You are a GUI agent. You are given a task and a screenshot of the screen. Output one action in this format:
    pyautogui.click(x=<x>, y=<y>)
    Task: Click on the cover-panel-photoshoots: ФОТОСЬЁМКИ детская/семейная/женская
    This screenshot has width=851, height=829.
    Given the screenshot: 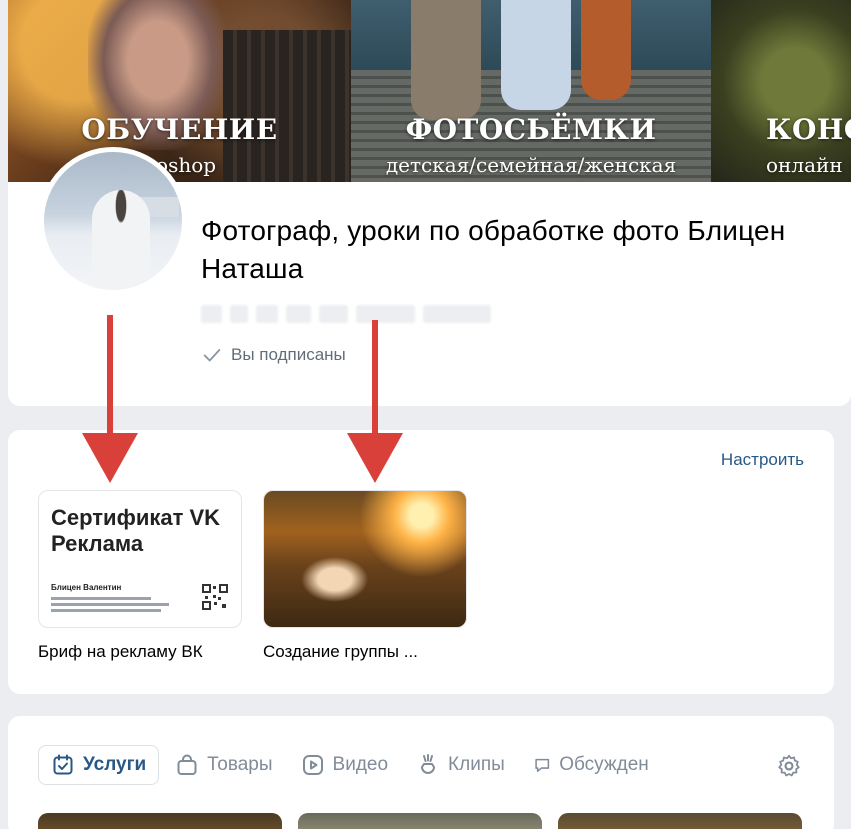 What is the action you would take?
    pyautogui.click(x=531, y=91)
    